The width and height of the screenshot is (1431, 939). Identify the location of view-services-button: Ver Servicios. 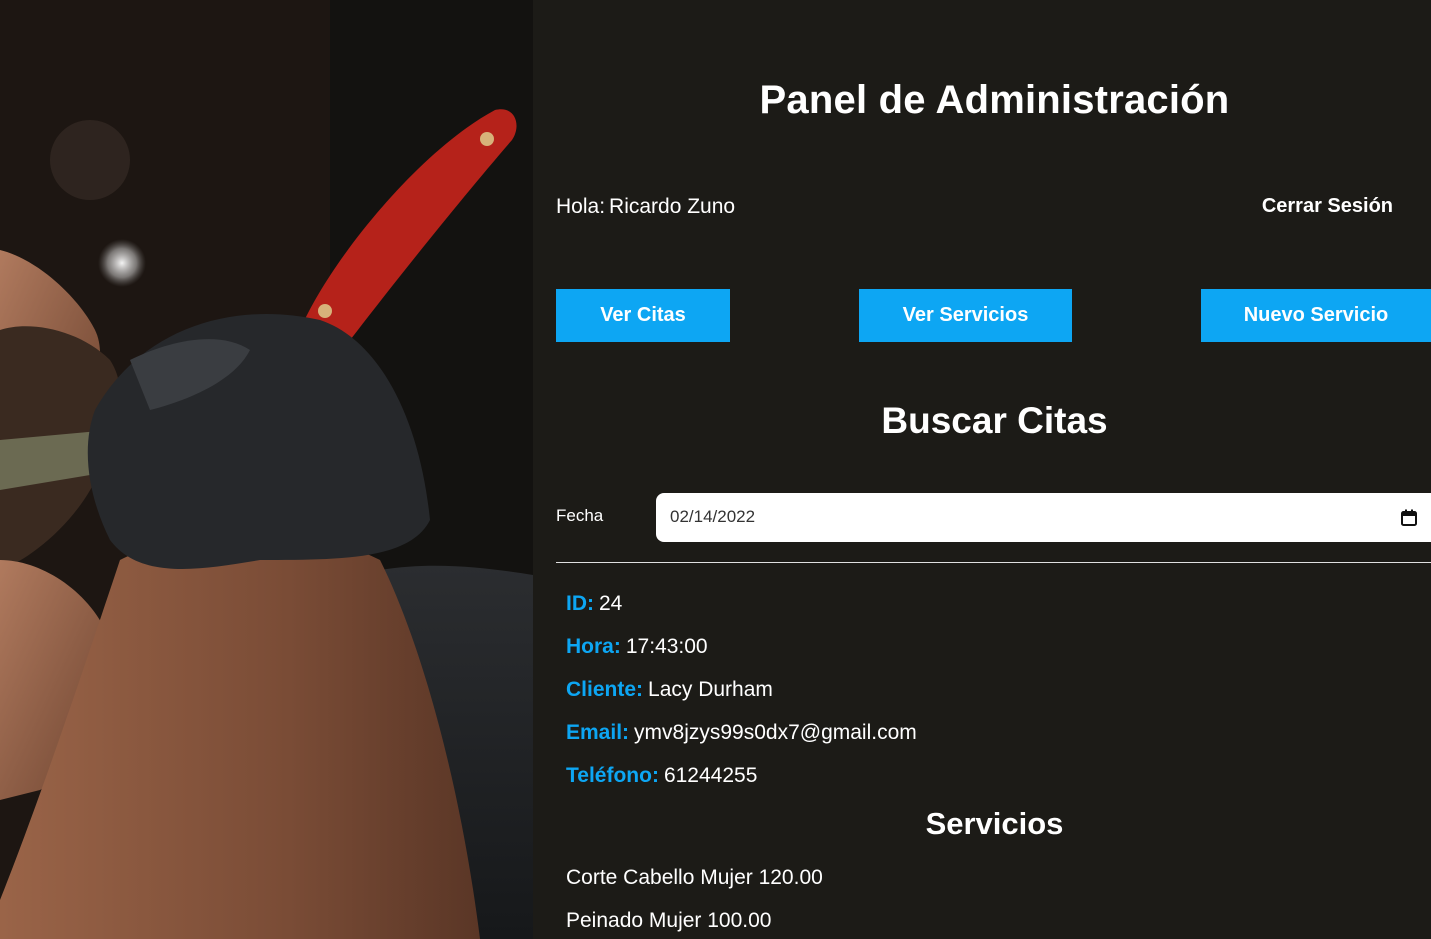
(965, 315).